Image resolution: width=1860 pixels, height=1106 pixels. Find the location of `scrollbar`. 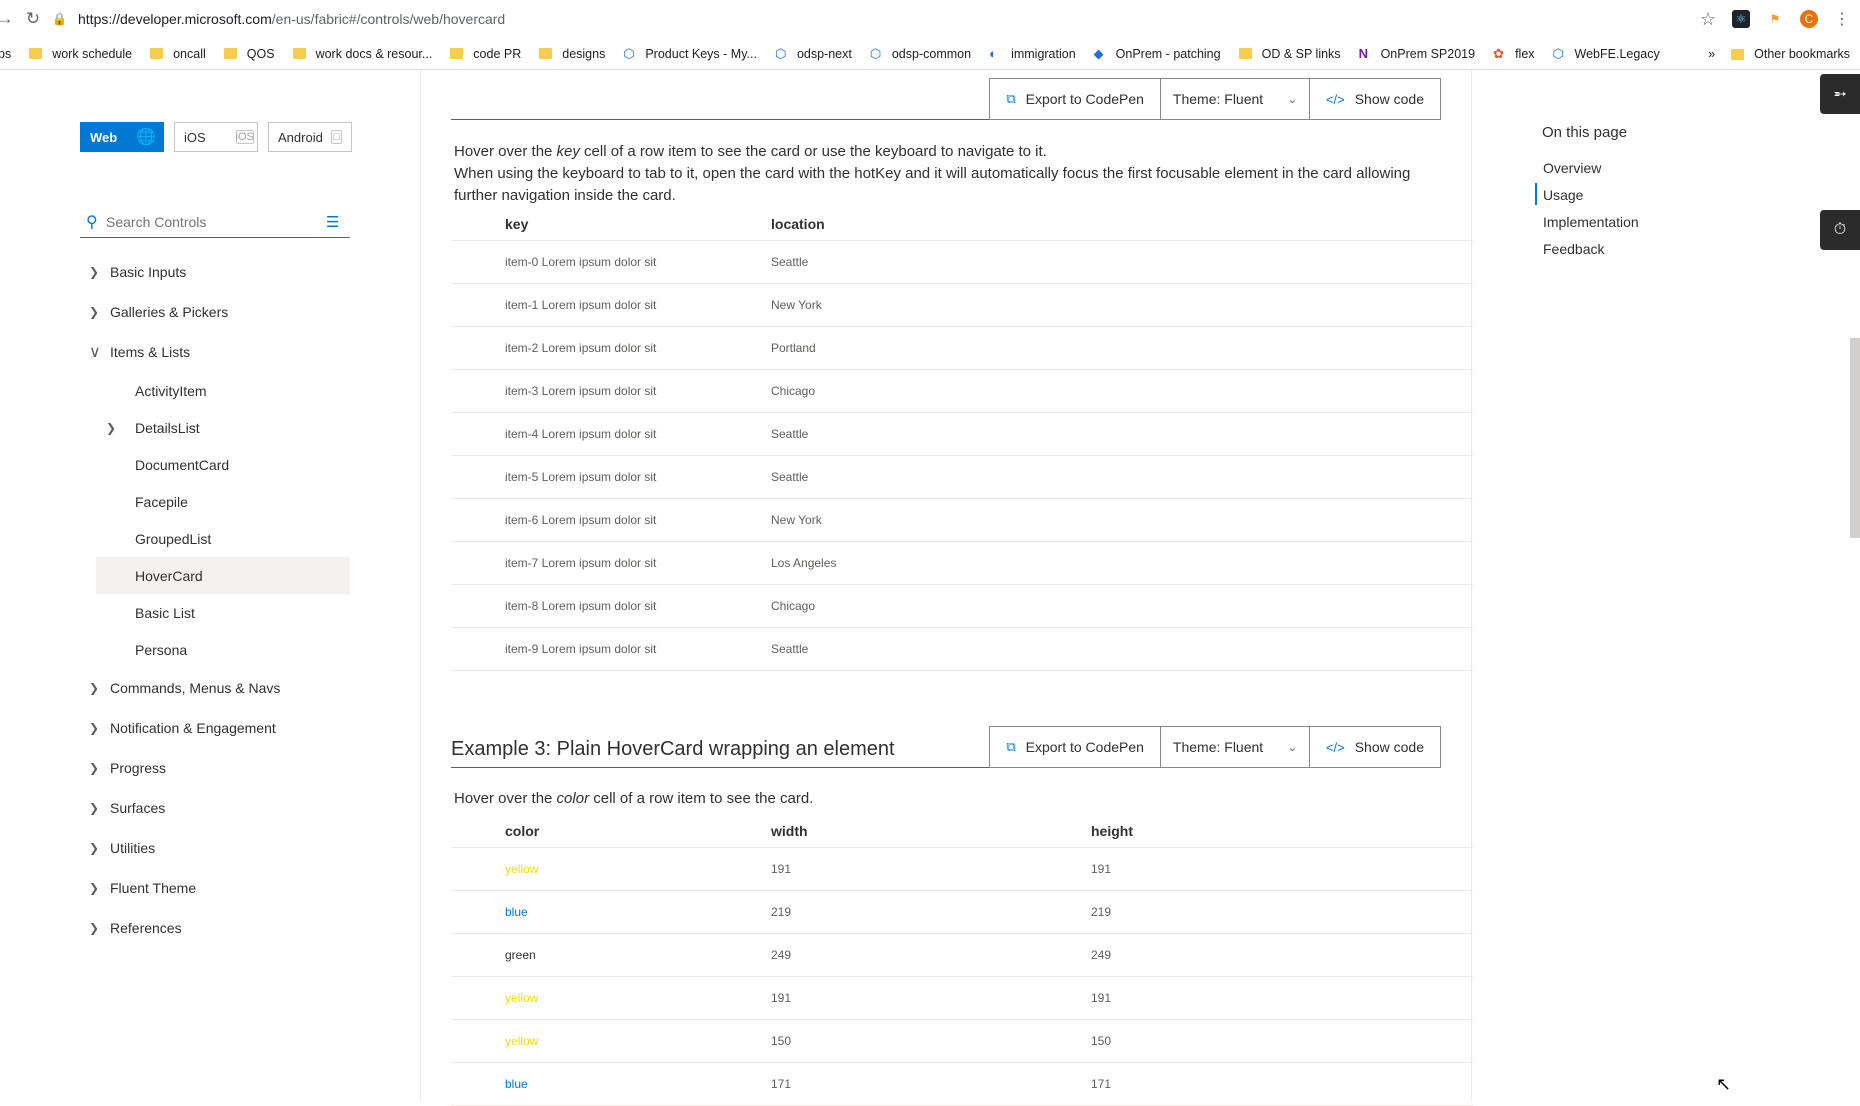

scrollbar is located at coordinates (1855, 438).